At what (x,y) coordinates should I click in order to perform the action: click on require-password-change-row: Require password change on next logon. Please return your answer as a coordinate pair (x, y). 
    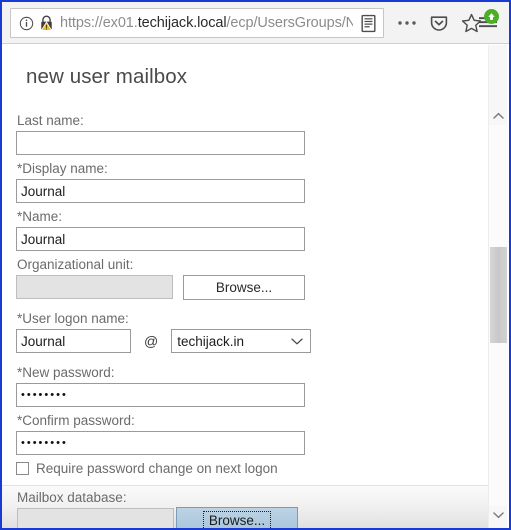
    Looking at the image, I should click on (166, 468).